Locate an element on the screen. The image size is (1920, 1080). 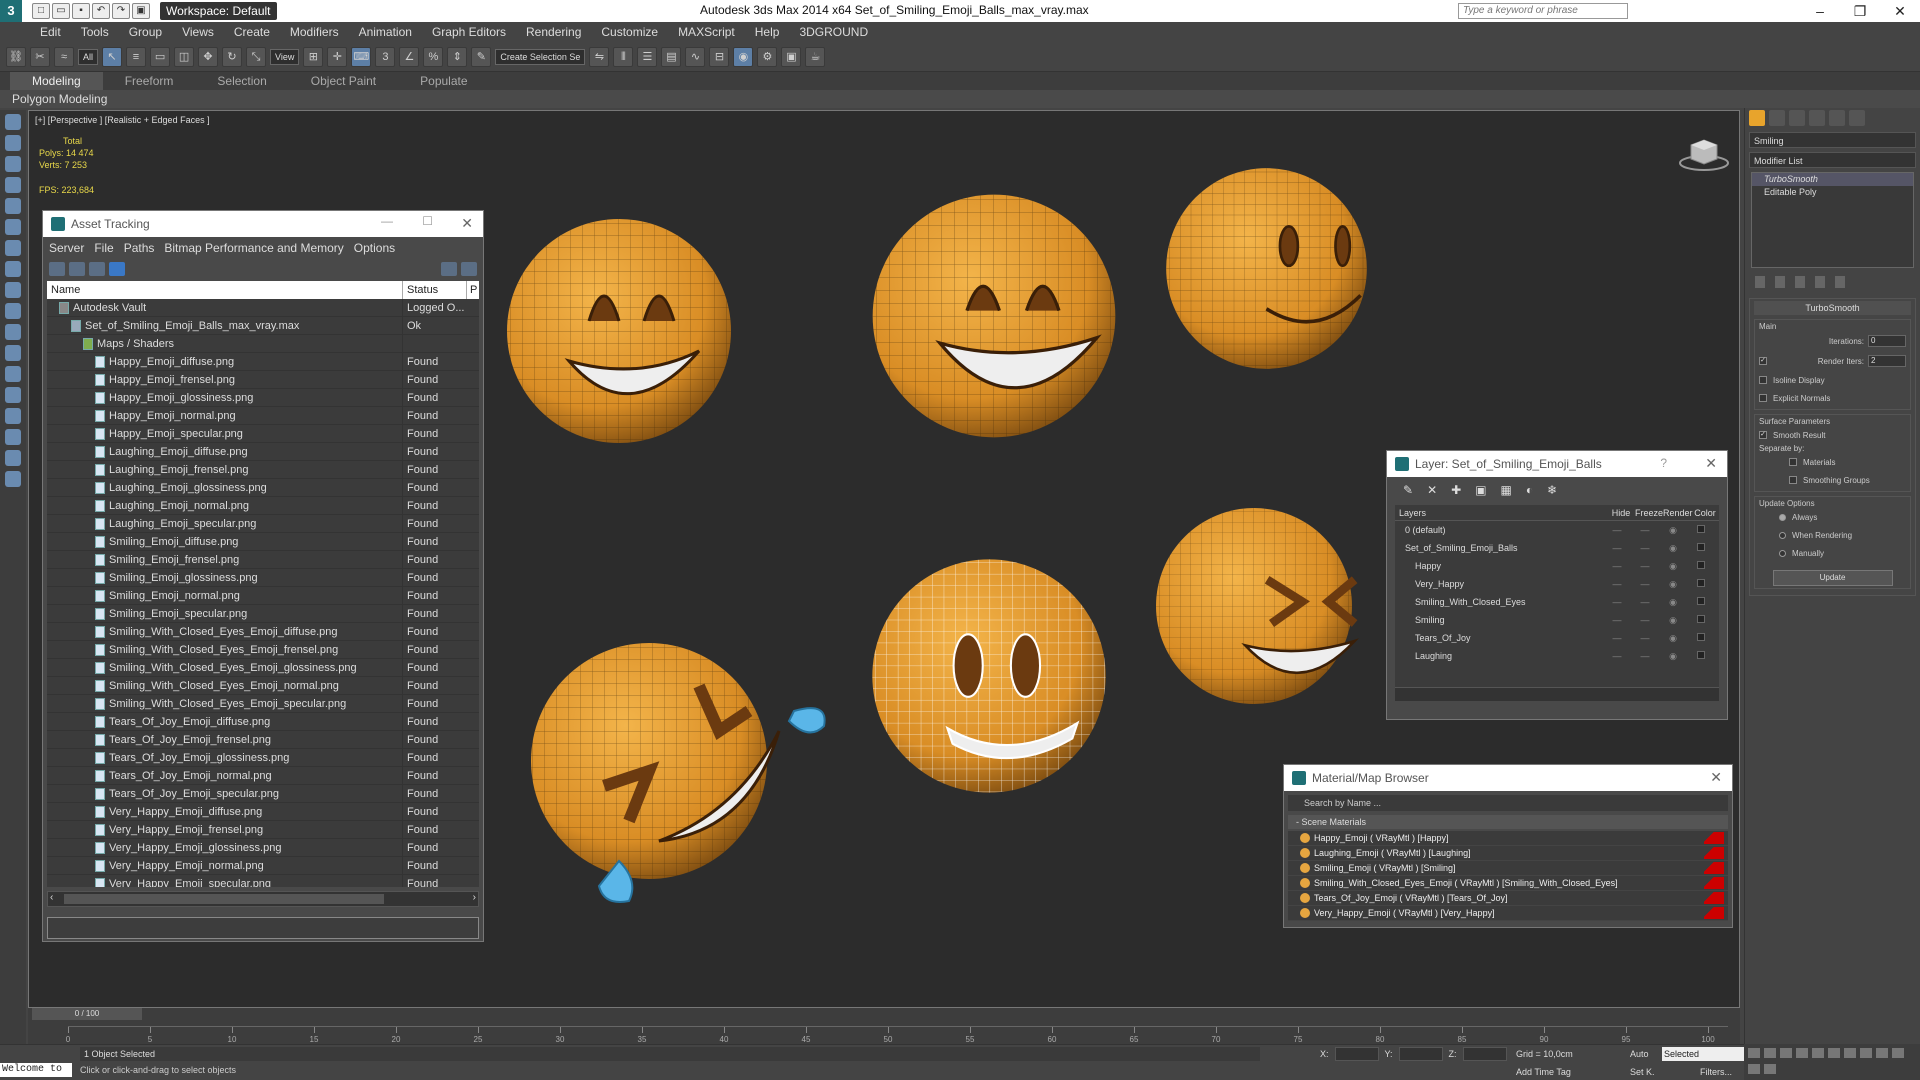
table-row: Laughing_Emoji_specular.png Found is located at coordinates (263, 524).